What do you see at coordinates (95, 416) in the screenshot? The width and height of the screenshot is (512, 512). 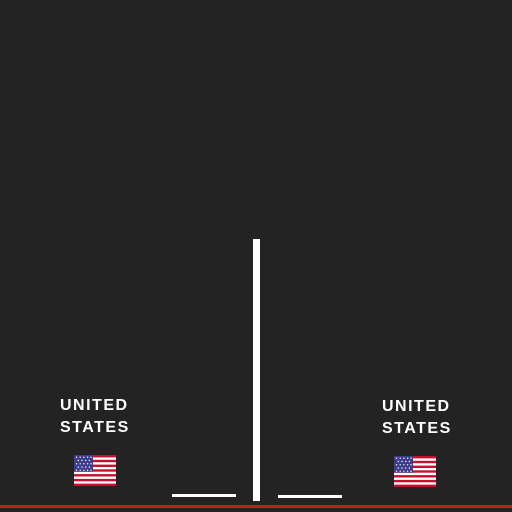 I see `left-player-country-label: UNITED STATES` at bounding box center [95, 416].